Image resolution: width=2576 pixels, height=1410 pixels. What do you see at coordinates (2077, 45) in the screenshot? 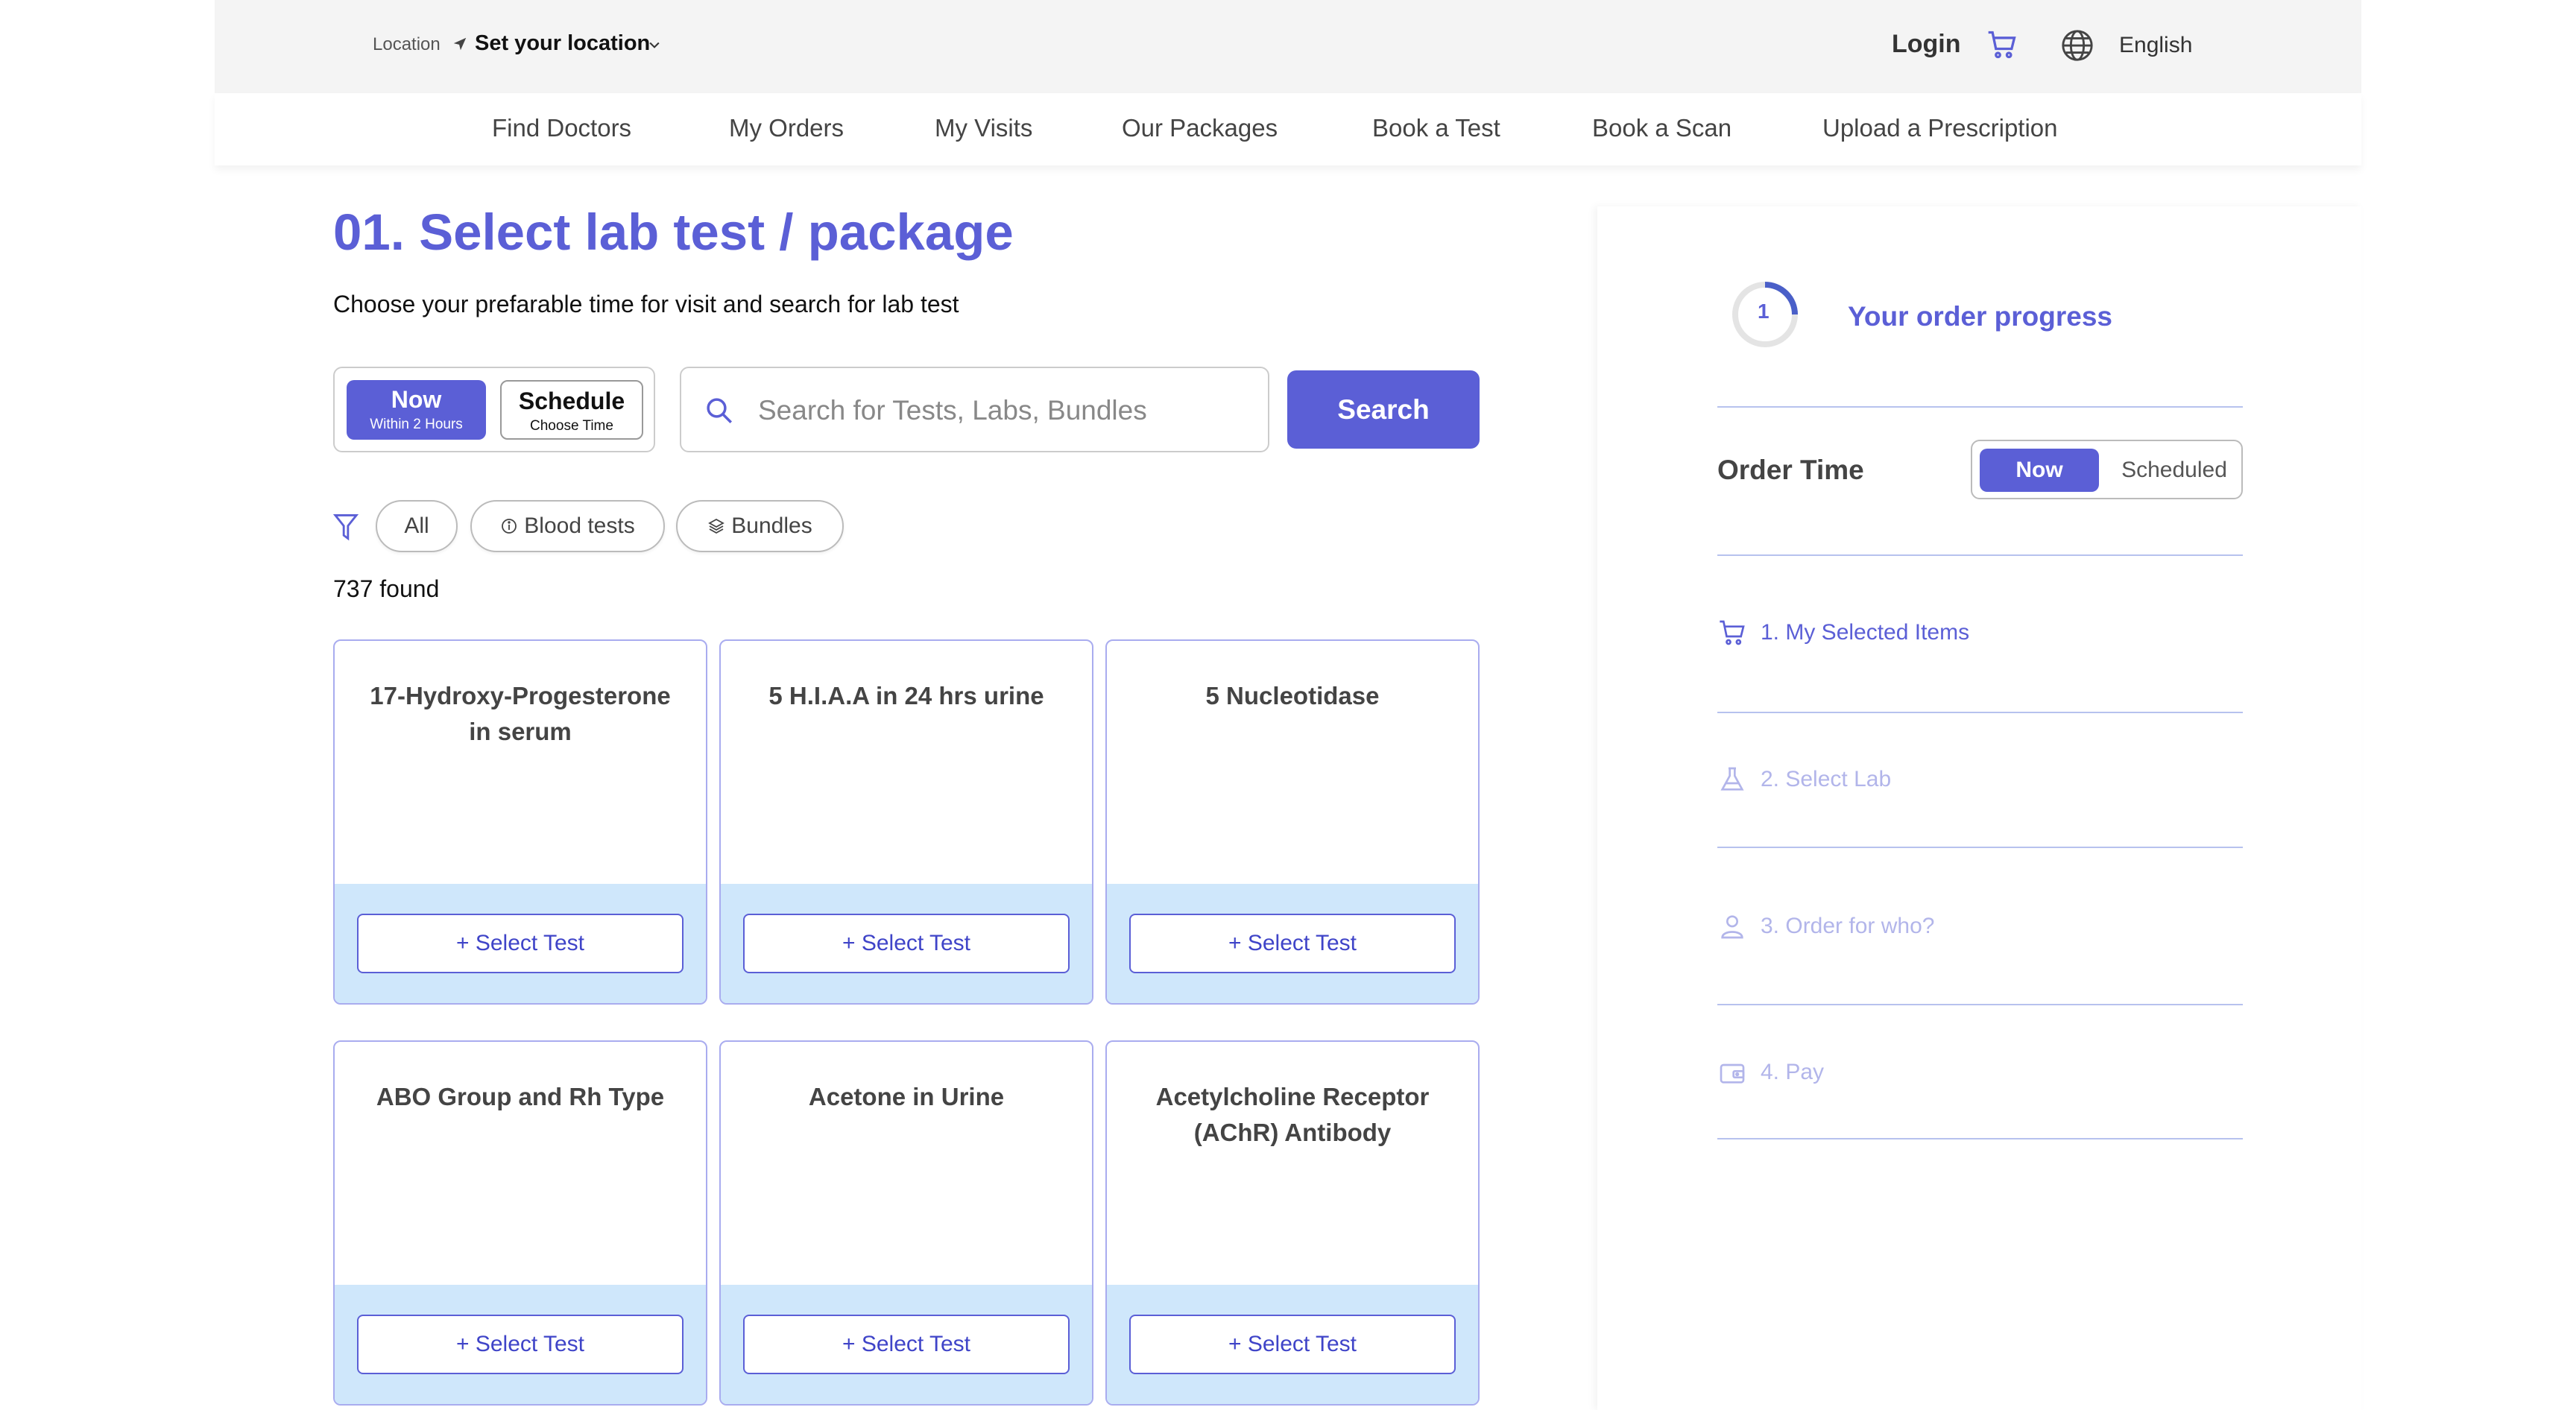
I see `globe-icon` at bounding box center [2077, 45].